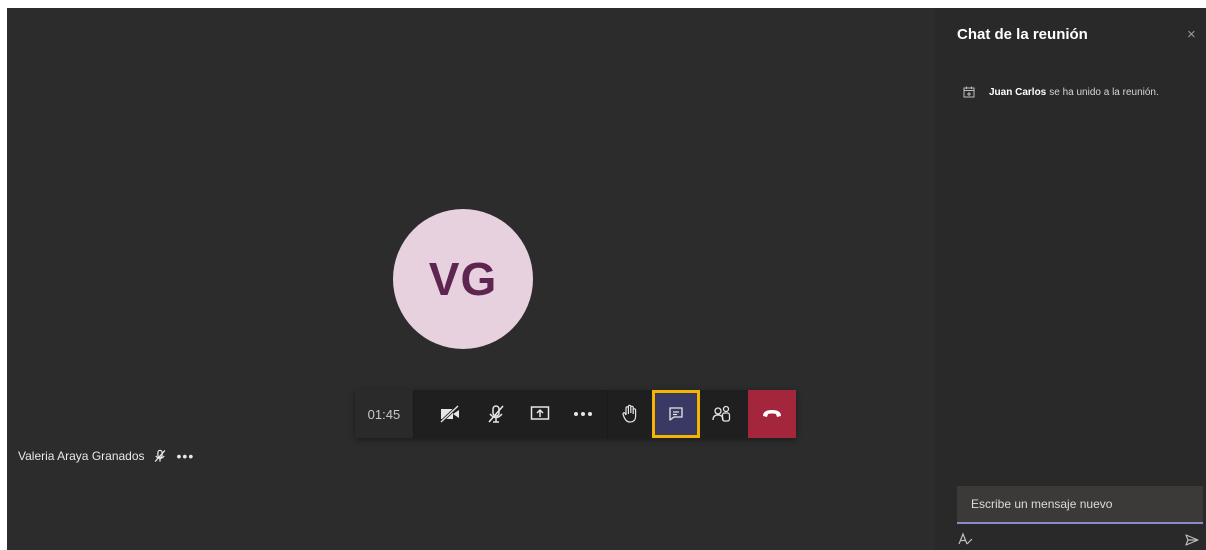  I want to click on share-screen-icon, so click(539, 413).